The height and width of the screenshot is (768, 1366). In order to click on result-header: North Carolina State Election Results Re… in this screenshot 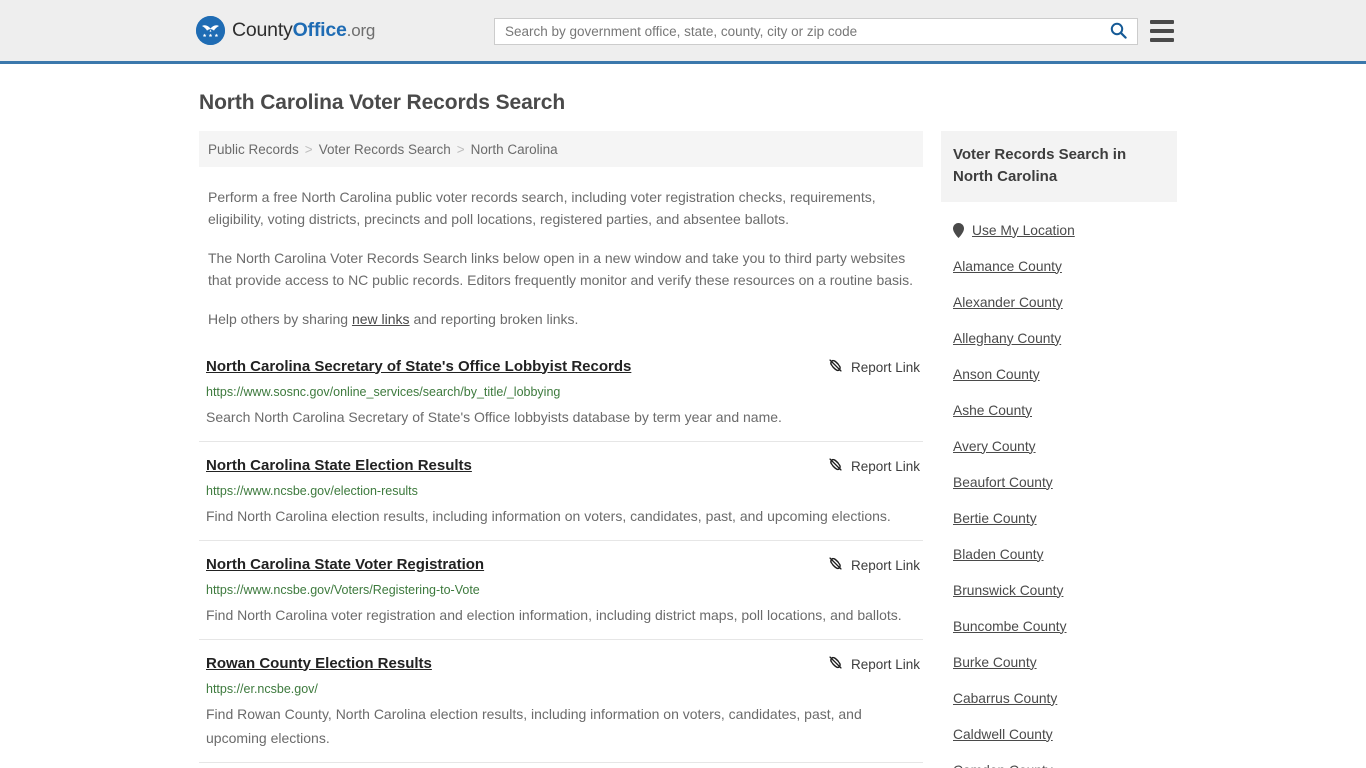, I will do `click(564, 466)`.